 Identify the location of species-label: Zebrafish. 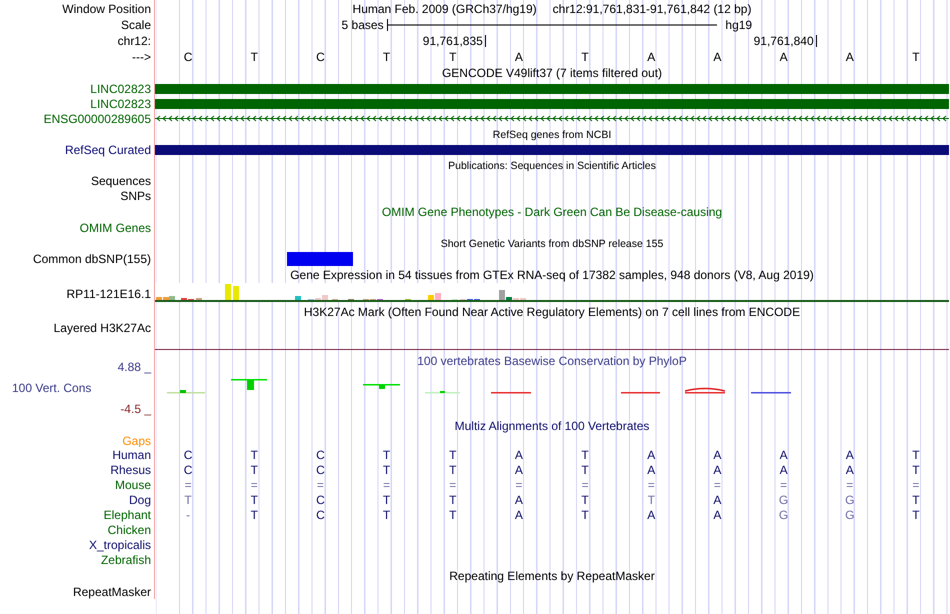
(125, 560).